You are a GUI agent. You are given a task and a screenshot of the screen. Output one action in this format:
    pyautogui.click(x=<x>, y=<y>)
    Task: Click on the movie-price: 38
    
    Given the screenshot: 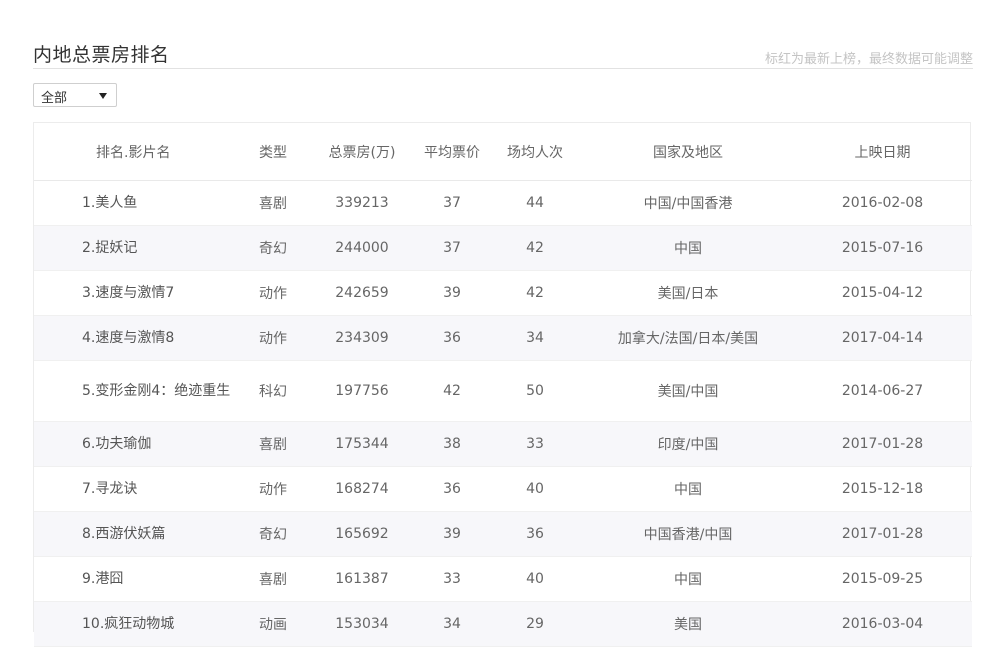 What is the action you would take?
    pyautogui.click(x=452, y=444)
    